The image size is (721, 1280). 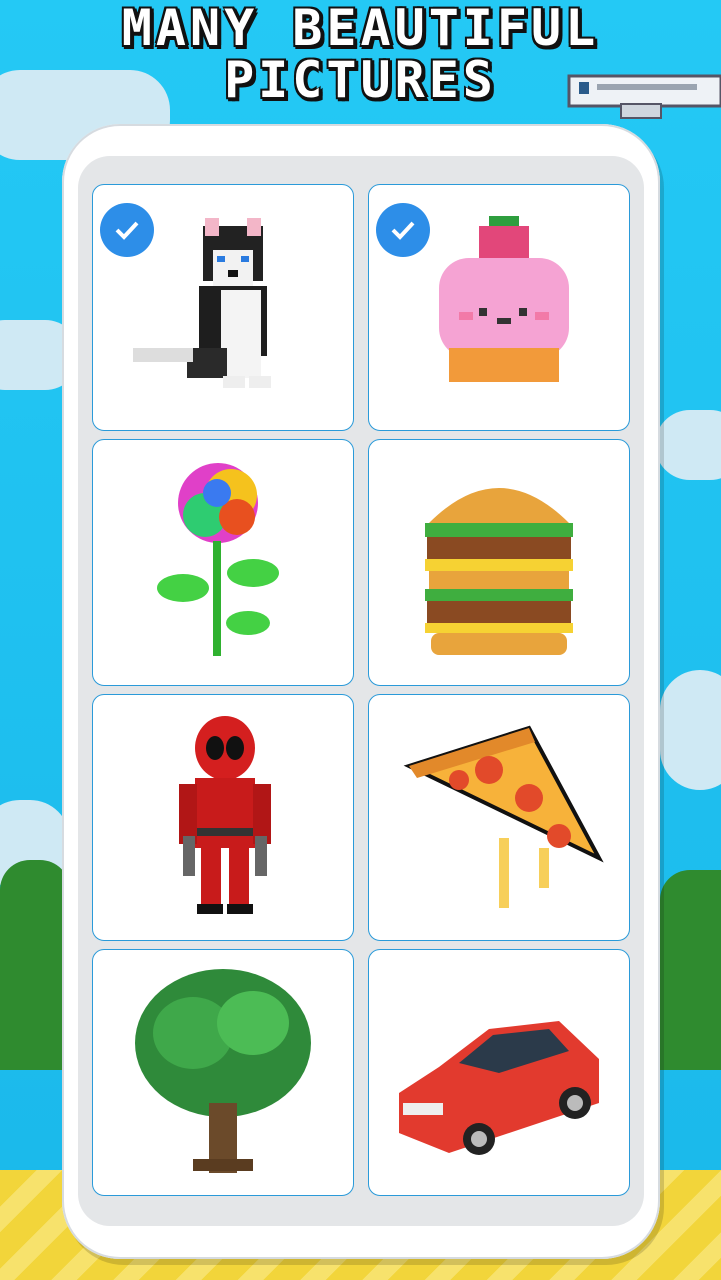 I want to click on banner-title: MANY BEAUTIFUL PICTURES, so click(x=360, y=54).